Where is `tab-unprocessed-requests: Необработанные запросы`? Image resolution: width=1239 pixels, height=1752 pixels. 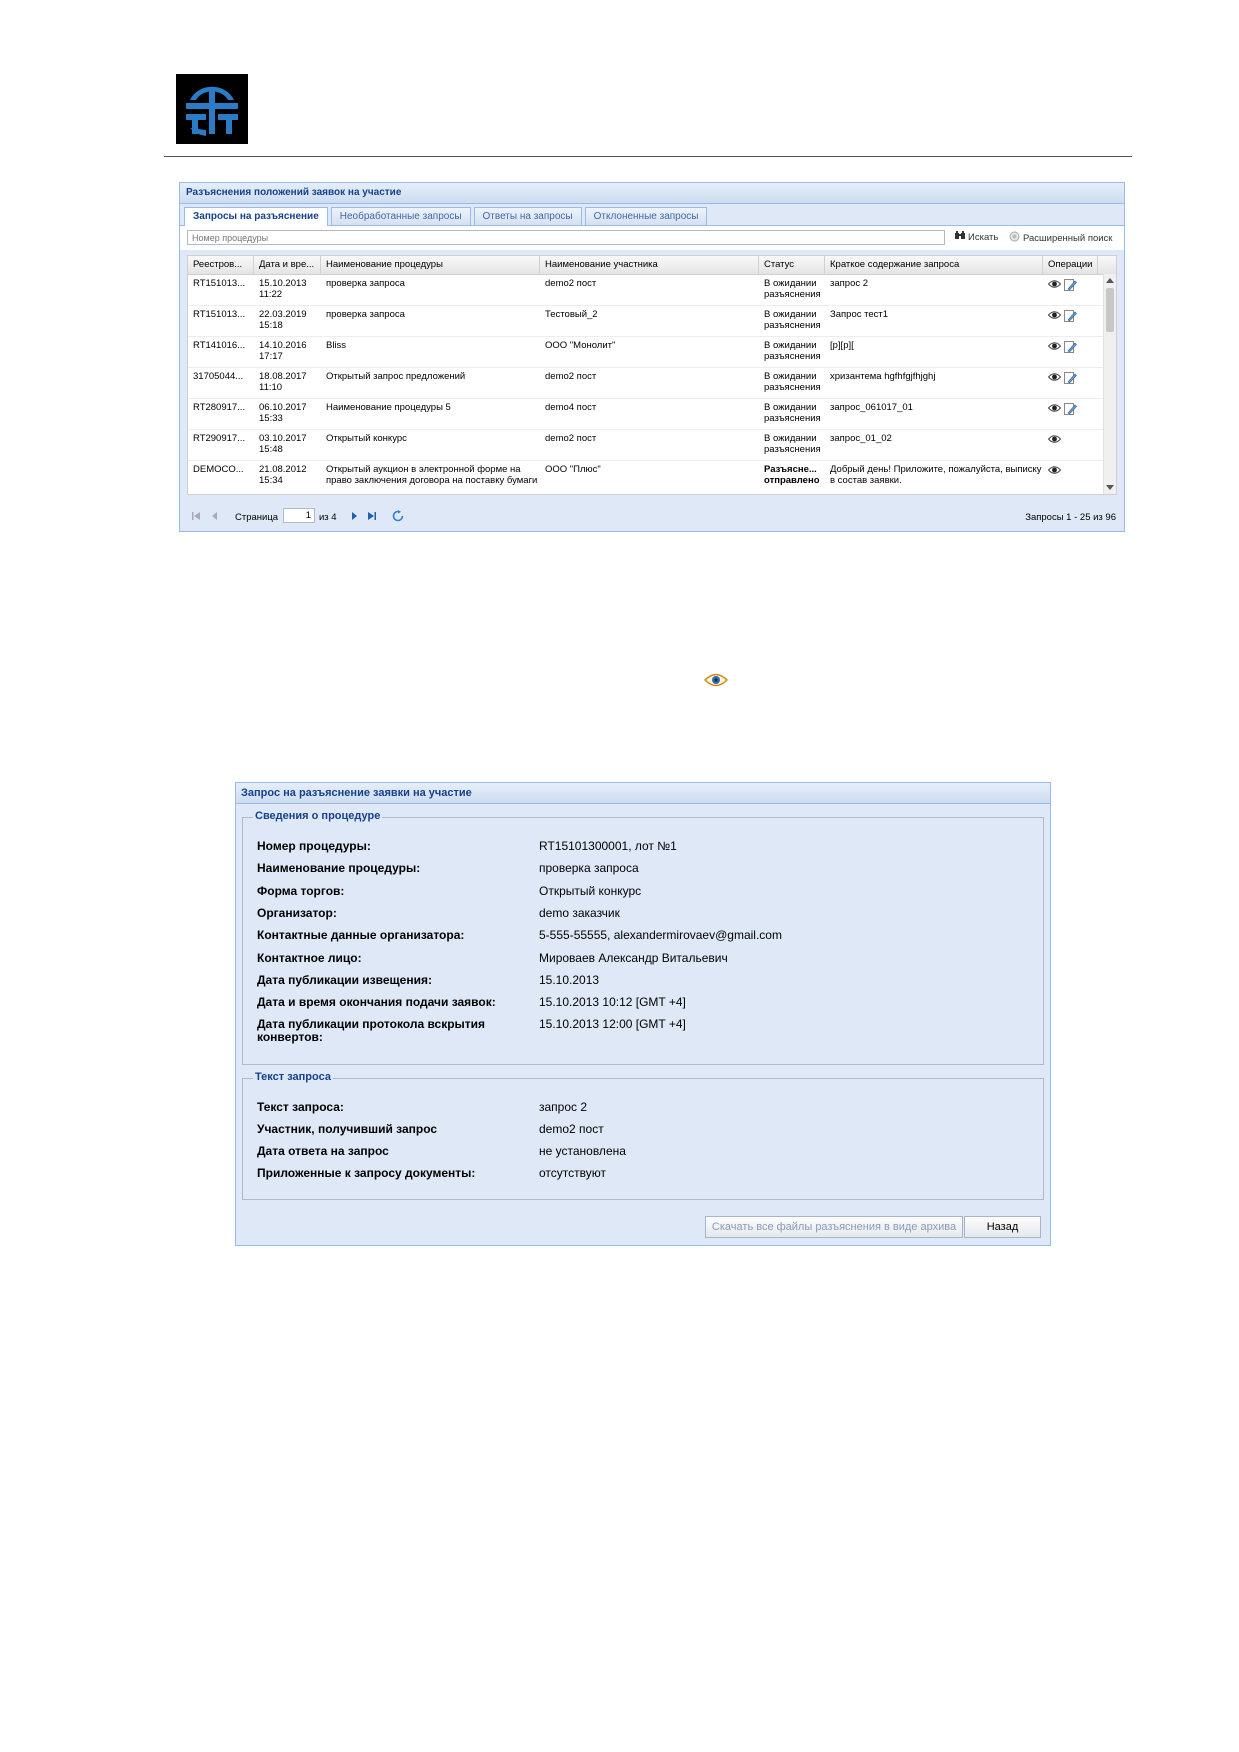
tab-unprocessed-requests: Необработанные запросы is located at coordinates (400, 216).